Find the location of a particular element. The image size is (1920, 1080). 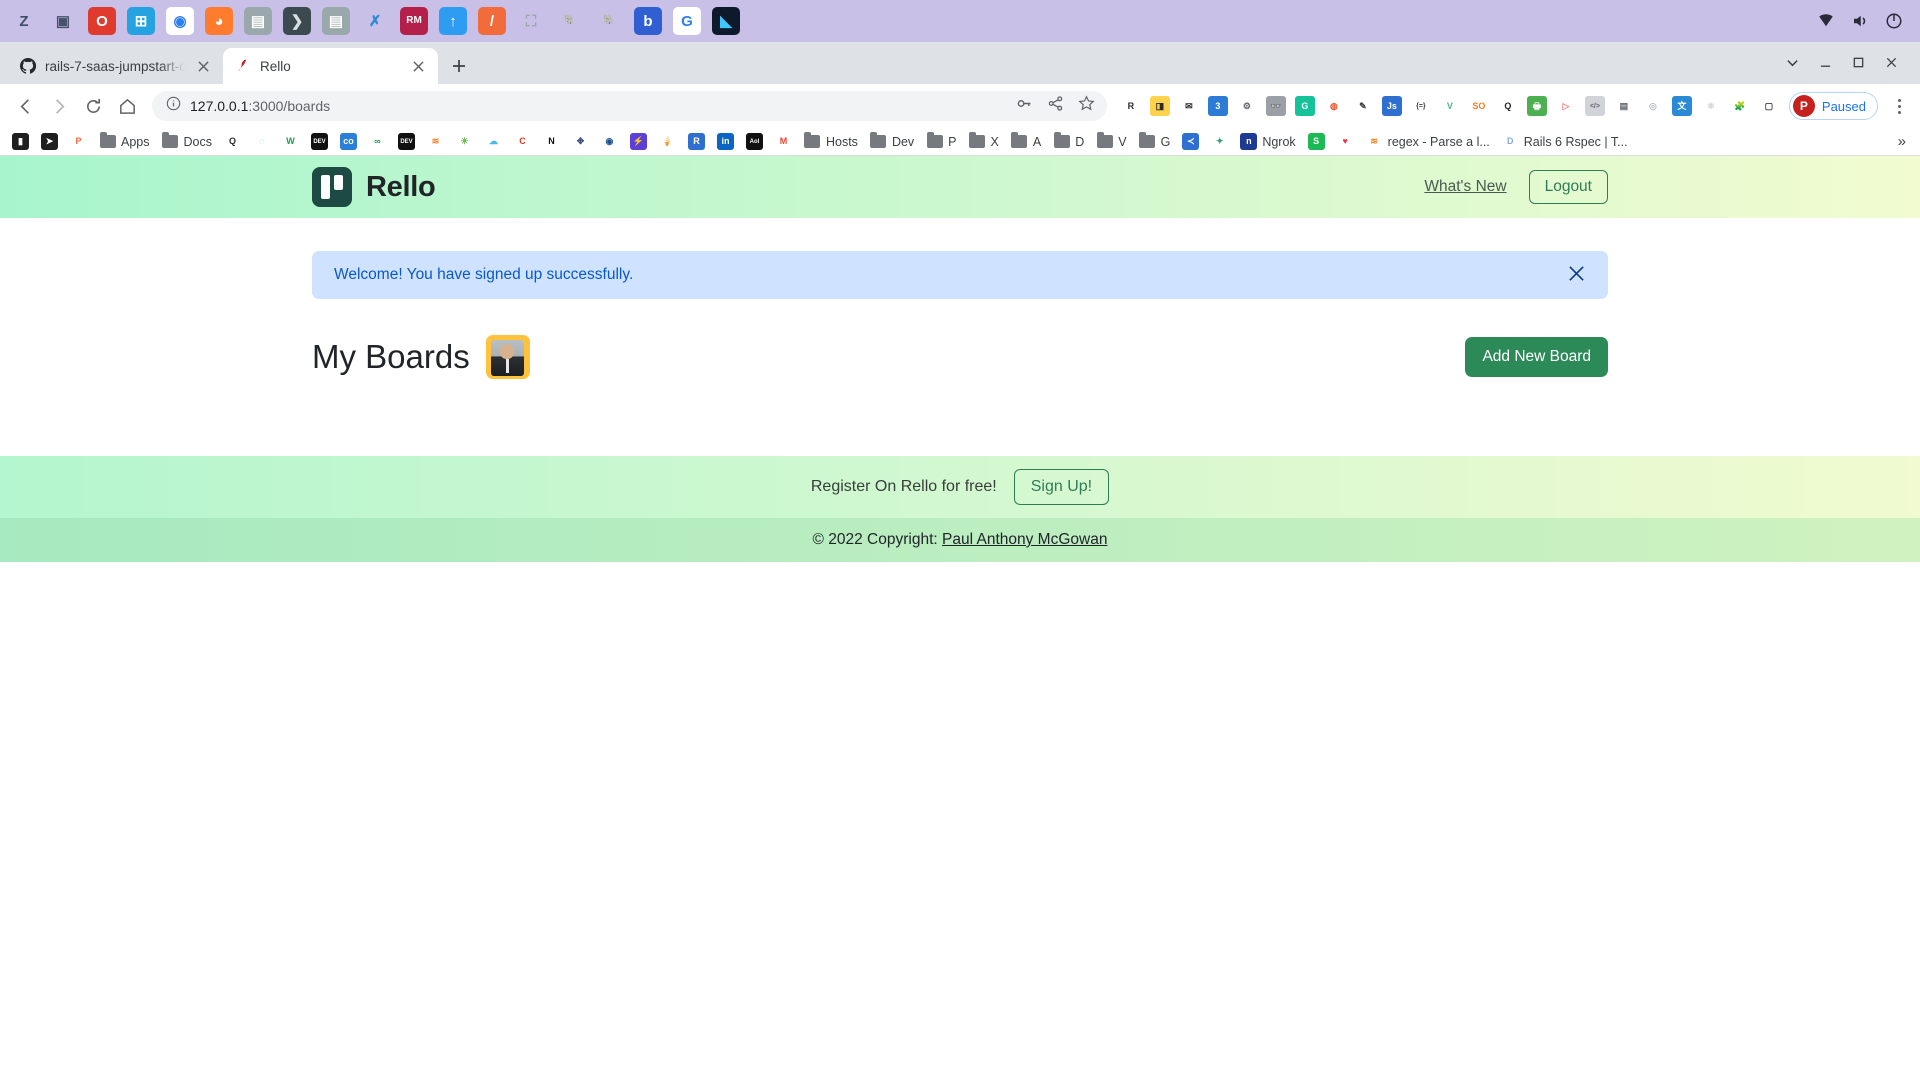

bookmark-item: in is located at coordinates (725, 141).